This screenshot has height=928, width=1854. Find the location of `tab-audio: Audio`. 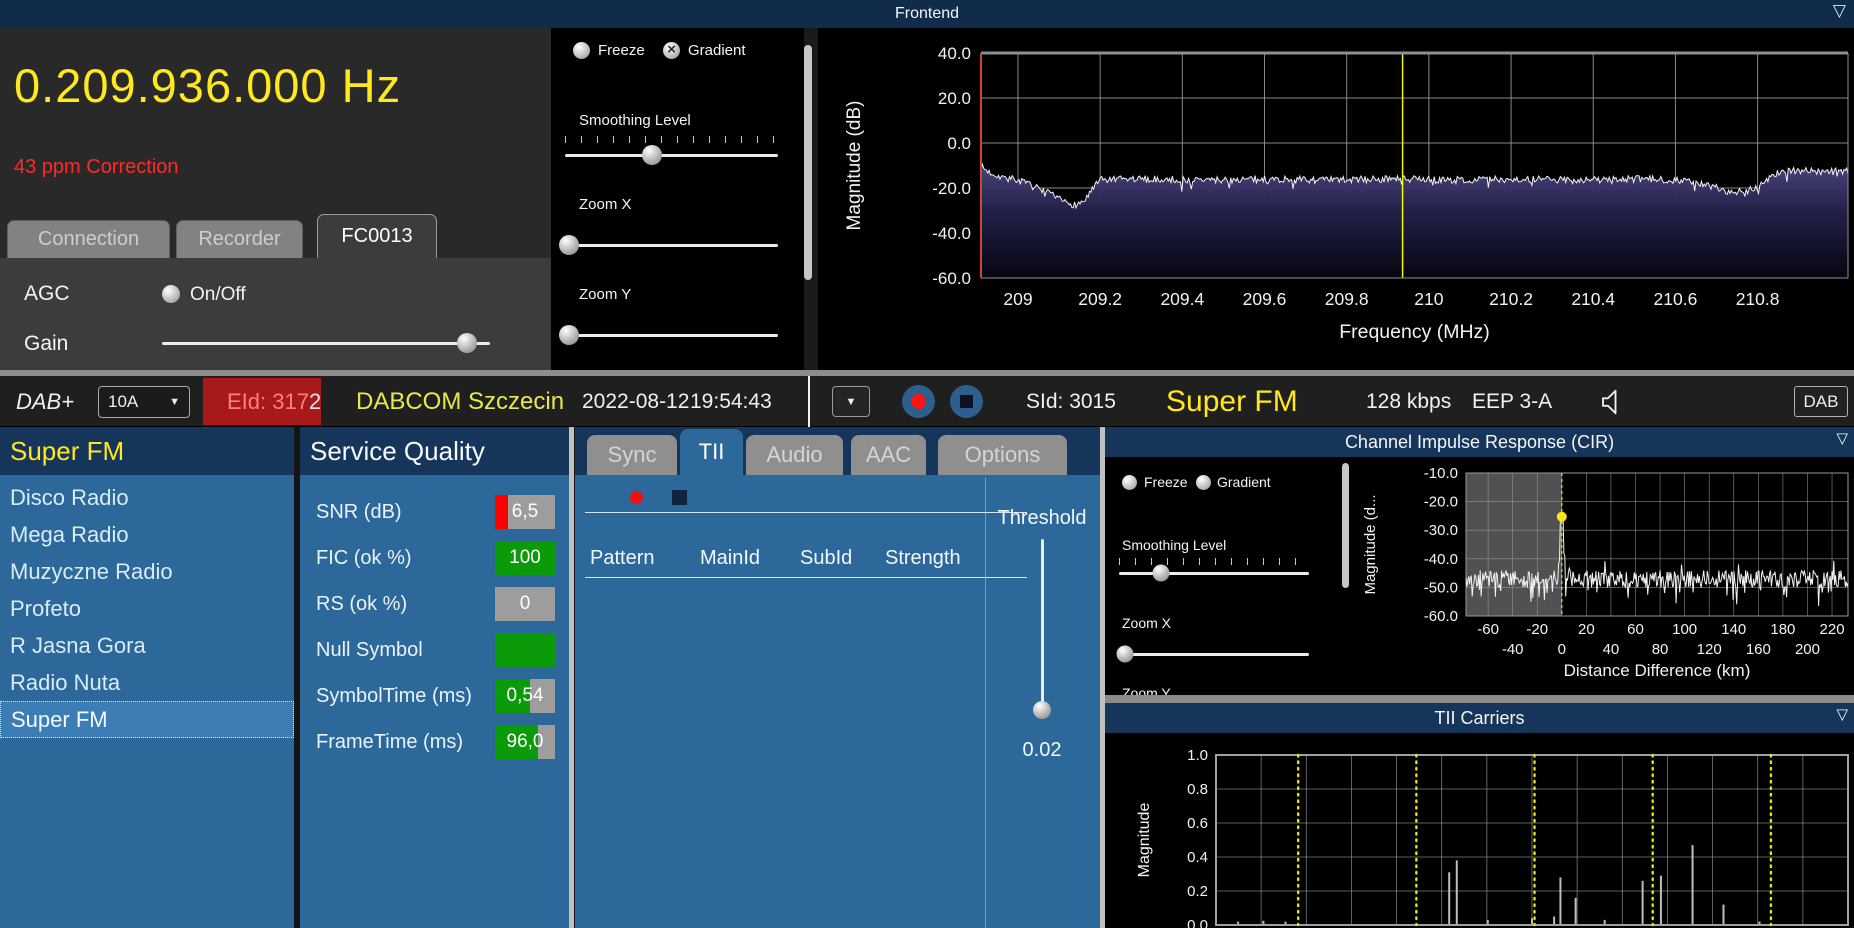

tab-audio: Audio is located at coordinates (794, 455).